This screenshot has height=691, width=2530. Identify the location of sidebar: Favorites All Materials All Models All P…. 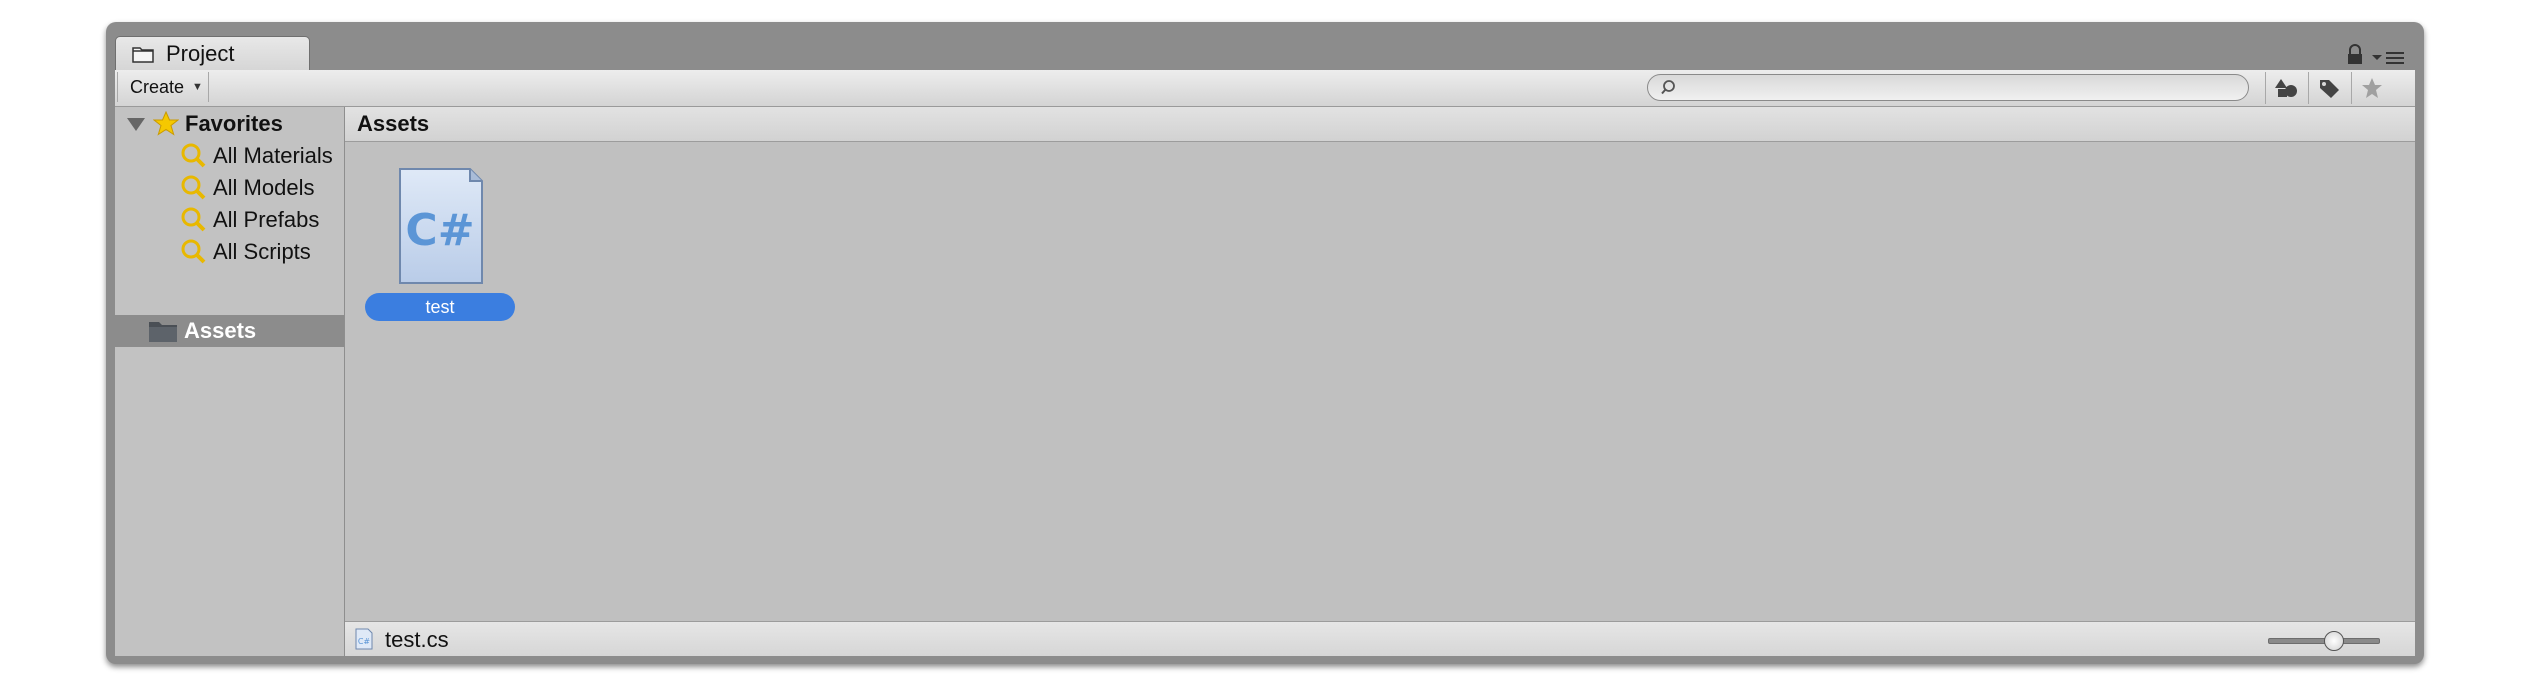
(230, 381).